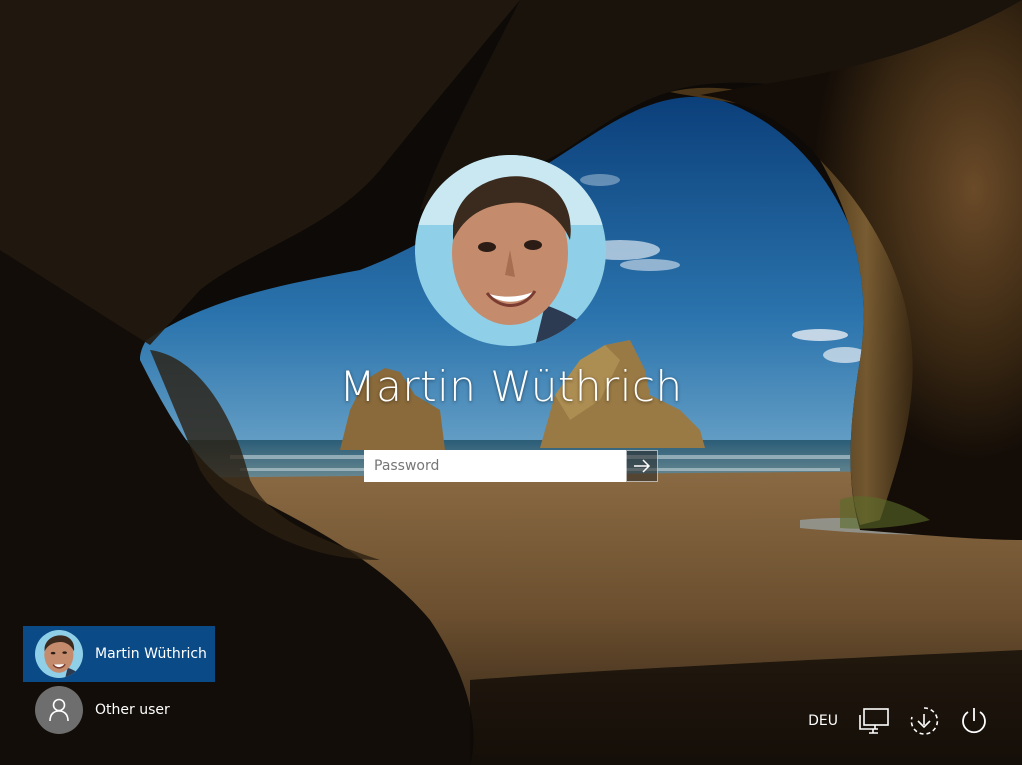  I want to click on arrow-right-icon, so click(642, 466).